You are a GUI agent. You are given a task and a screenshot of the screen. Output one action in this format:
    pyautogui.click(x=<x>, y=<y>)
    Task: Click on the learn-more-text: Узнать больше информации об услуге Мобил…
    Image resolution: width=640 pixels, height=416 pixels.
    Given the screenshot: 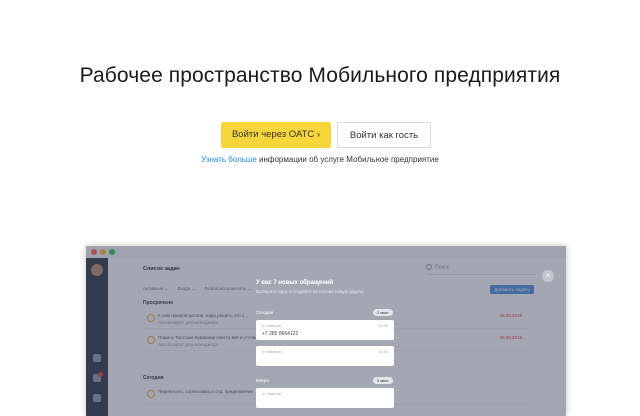 What is the action you would take?
    pyautogui.click(x=320, y=159)
    